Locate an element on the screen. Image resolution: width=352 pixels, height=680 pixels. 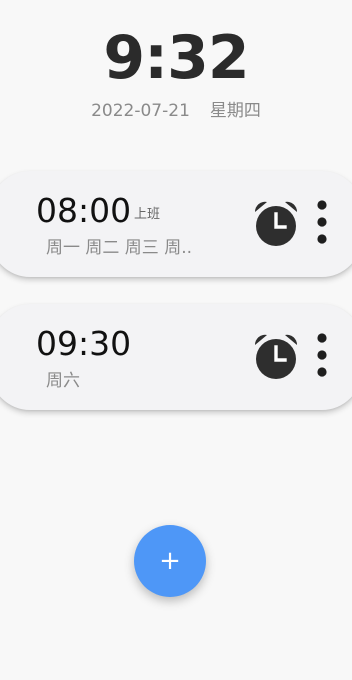
alarm-tag: 上班 is located at coordinates (147, 214).